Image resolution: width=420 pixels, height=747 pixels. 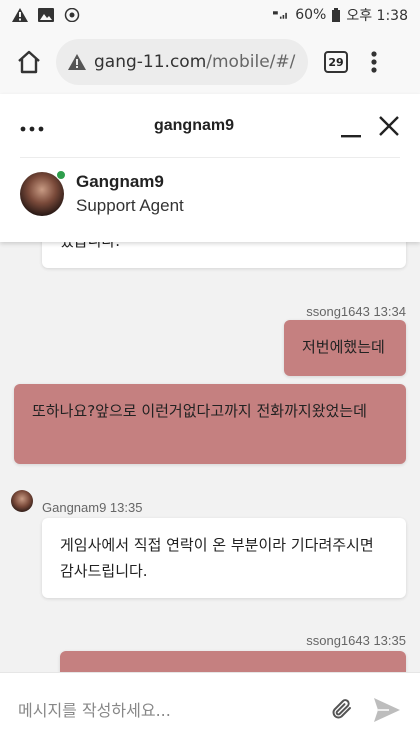 What do you see at coordinates (199, 411) in the screenshot?
I see `message-text: 또하나요?앞으로 이런거없다고까지 전화까지왔었는데` at bounding box center [199, 411].